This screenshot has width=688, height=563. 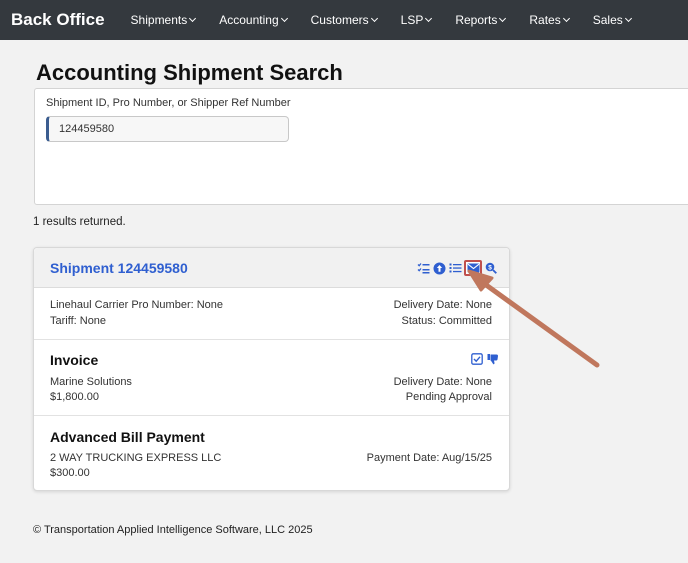 What do you see at coordinates (442, 305) in the screenshot?
I see `shipment-delivery-date: Delivery Date: None` at bounding box center [442, 305].